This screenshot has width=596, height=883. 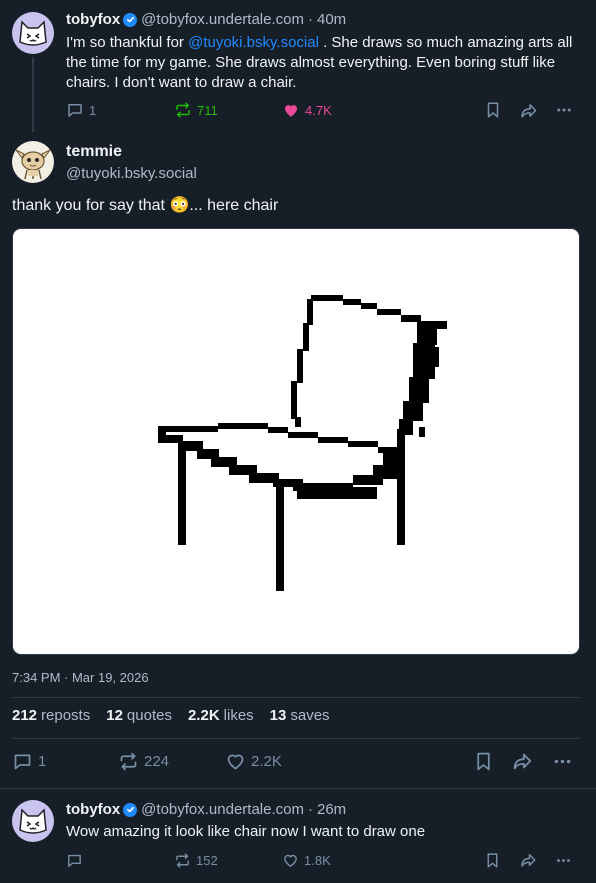 I want to click on repost-count: 152, so click(x=207, y=860).